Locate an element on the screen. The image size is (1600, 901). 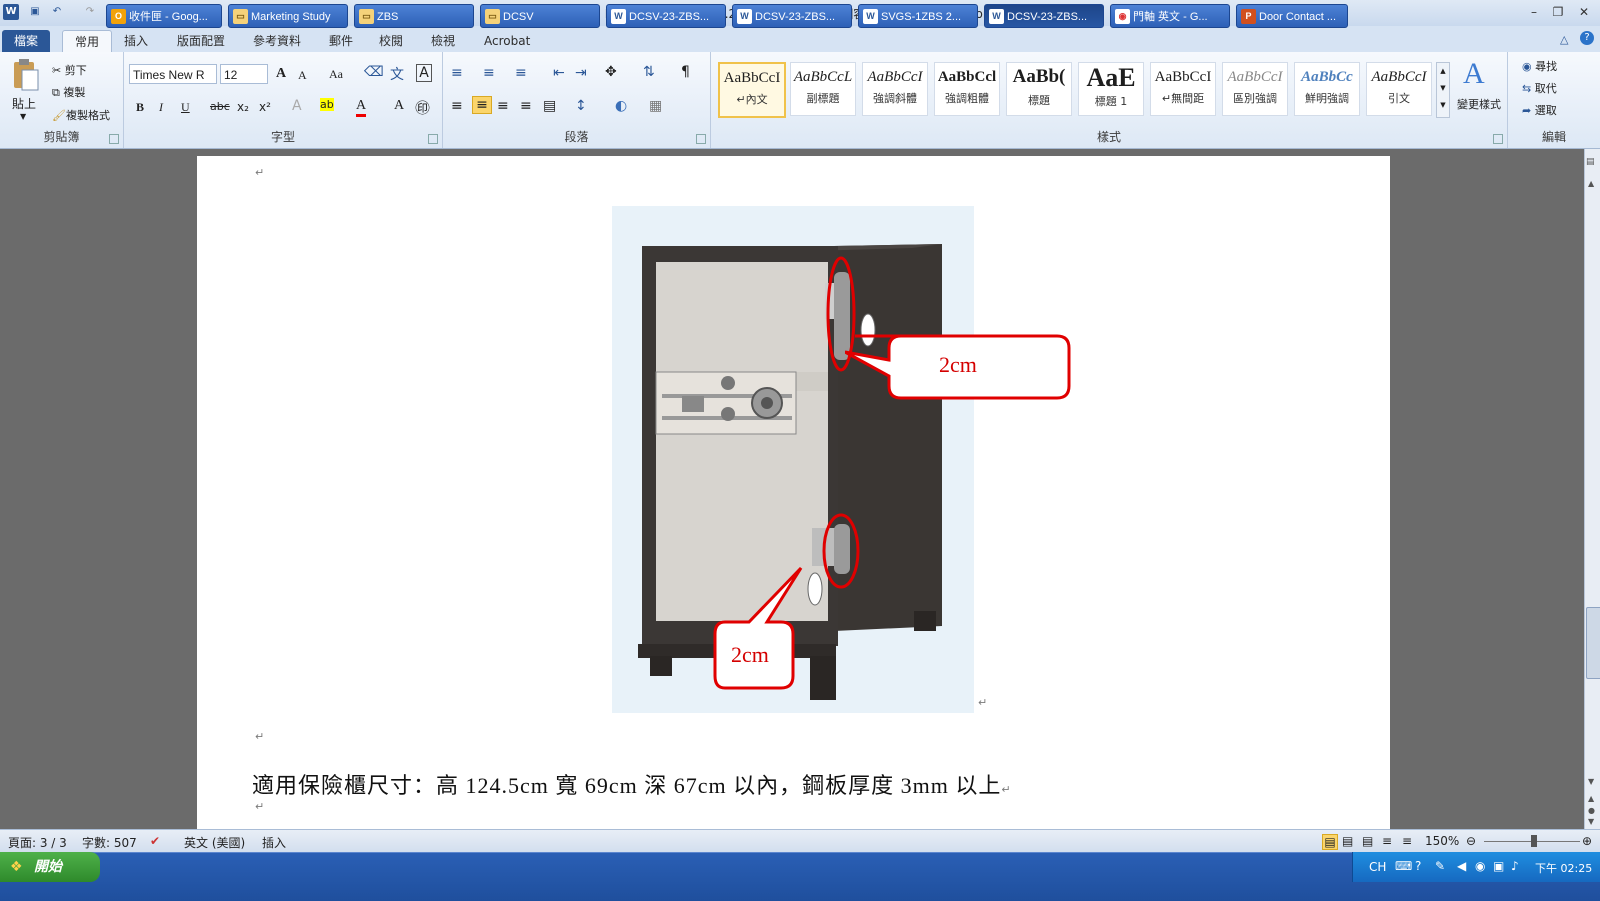
clipboard-launcher-icon is located at coordinates (114, 139).